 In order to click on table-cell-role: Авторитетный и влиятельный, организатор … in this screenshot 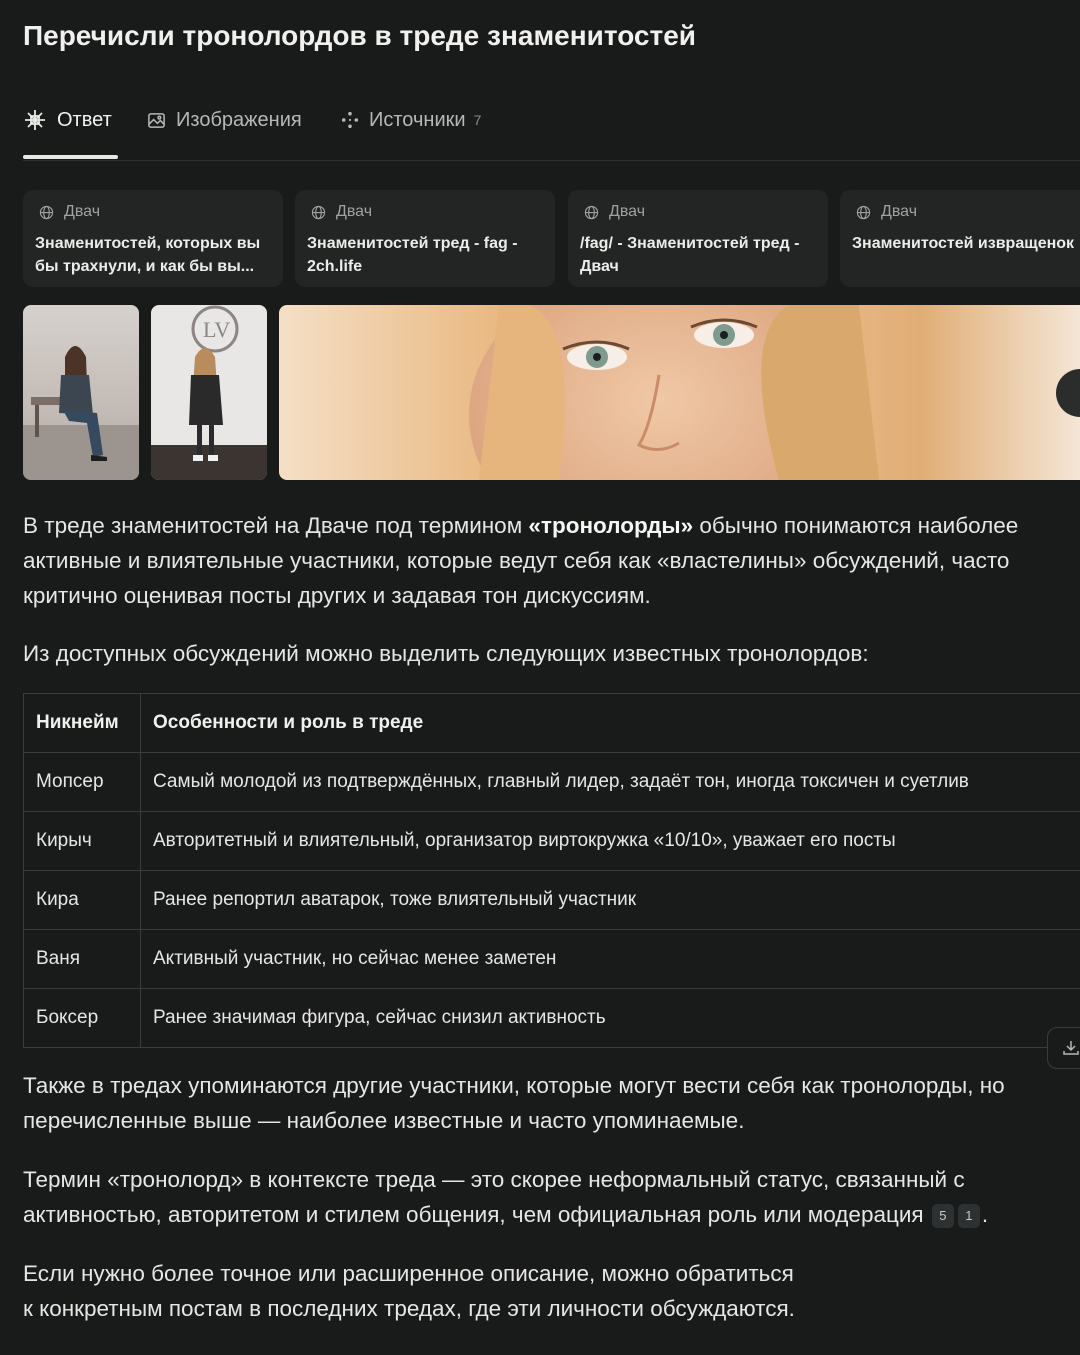, I will do `click(610, 841)`.